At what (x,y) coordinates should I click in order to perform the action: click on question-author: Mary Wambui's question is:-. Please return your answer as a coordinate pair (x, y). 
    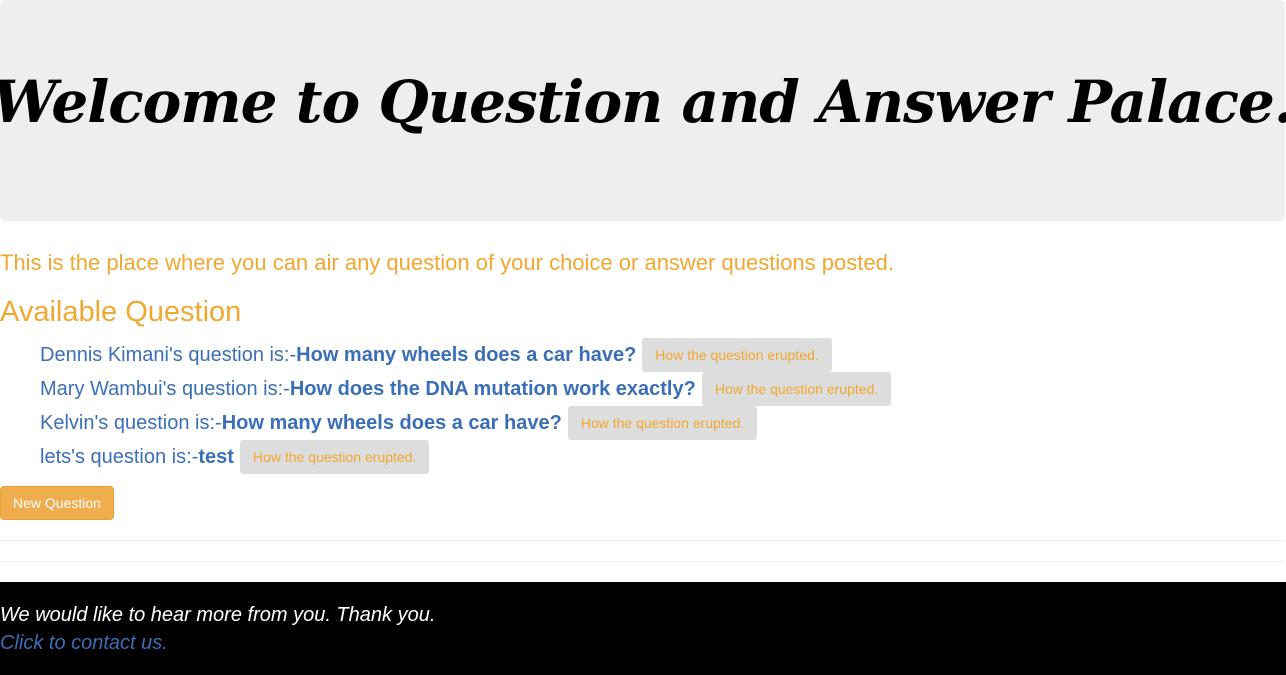
    Looking at the image, I should click on (165, 388).